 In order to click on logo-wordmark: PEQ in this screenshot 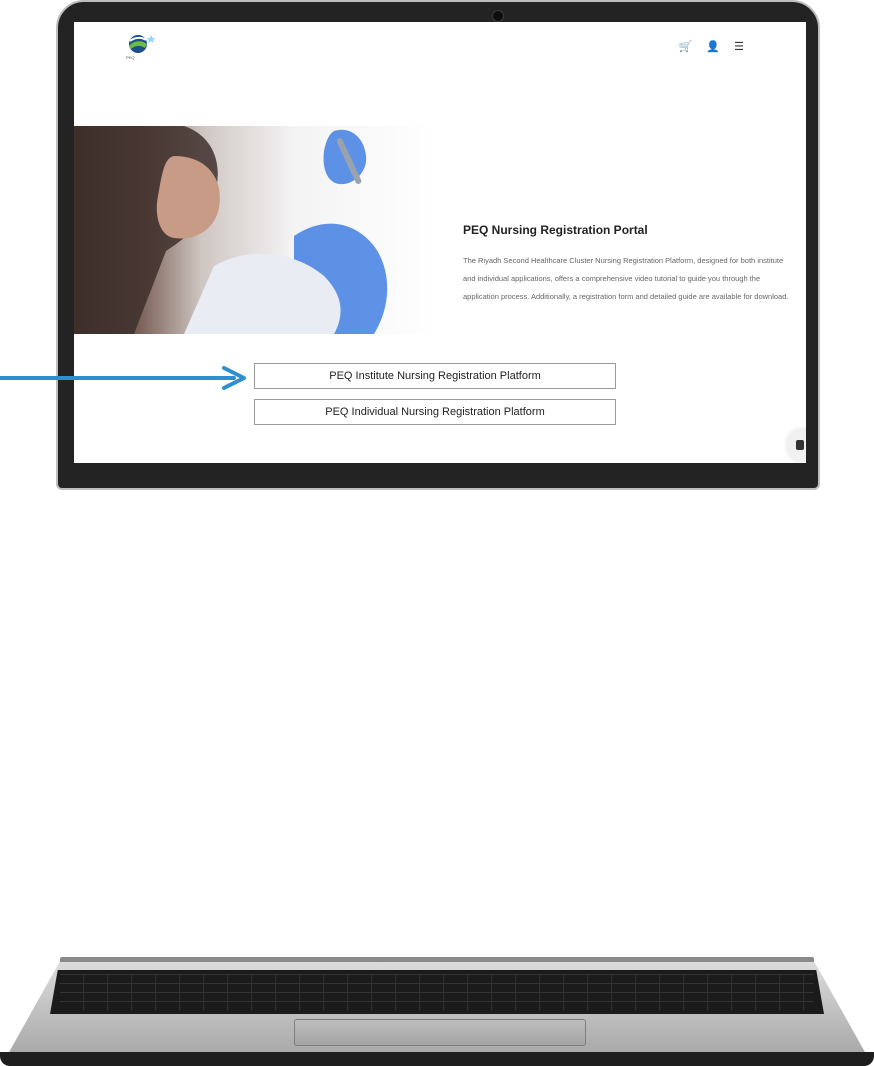, I will do `click(130, 57)`.